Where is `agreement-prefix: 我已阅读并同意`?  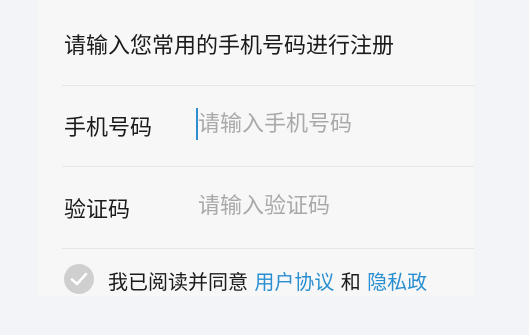
agreement-prefix: 我已阅读并同意 is located at coordinates (178, 282).